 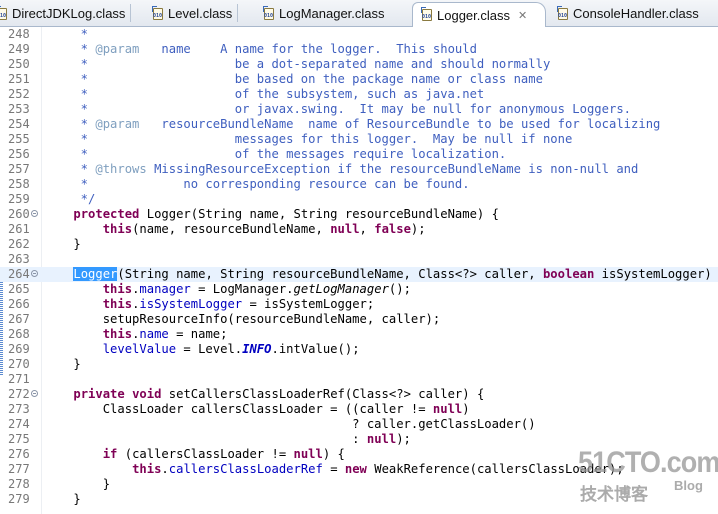 I want to click on code-token: @throws, so click(x=121, y=169).